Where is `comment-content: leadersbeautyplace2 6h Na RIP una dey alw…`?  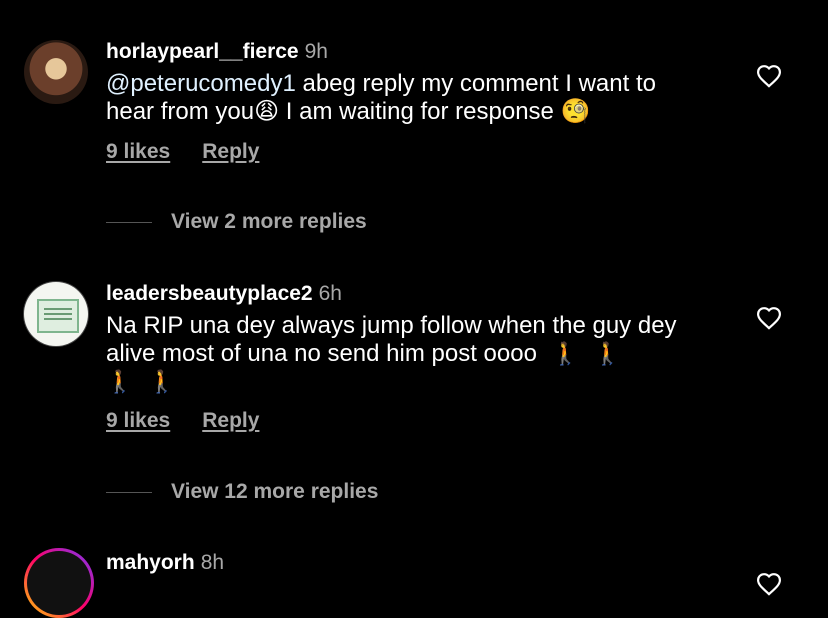 comment-content: leadersbeautyplace2 6h Na RIP una dey alw… is located at coordinates (407, 339).